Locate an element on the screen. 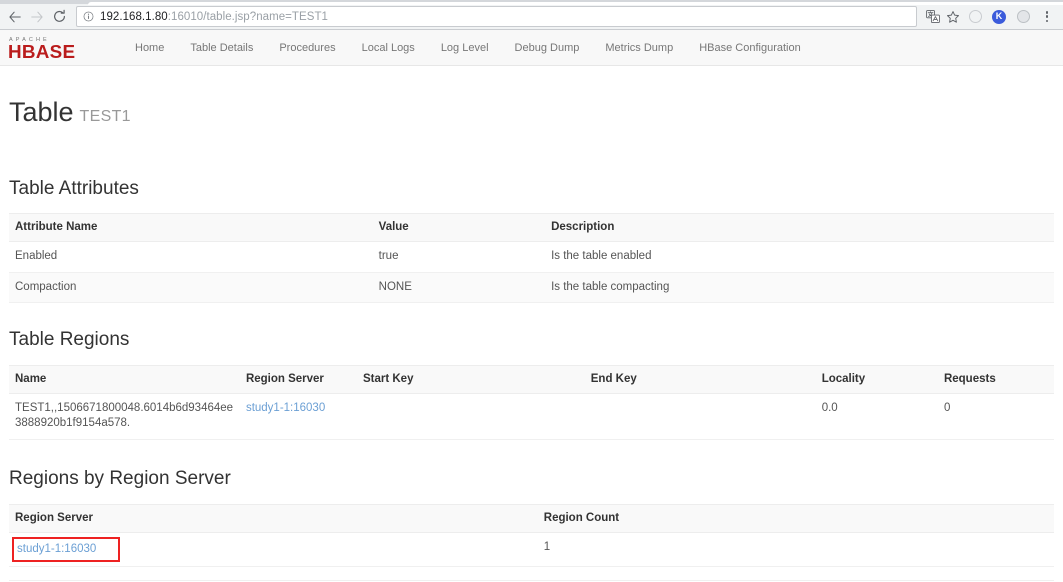 The image size is (1063, 582). page-title: Table TEST1 is located at coordinates (531, 112).